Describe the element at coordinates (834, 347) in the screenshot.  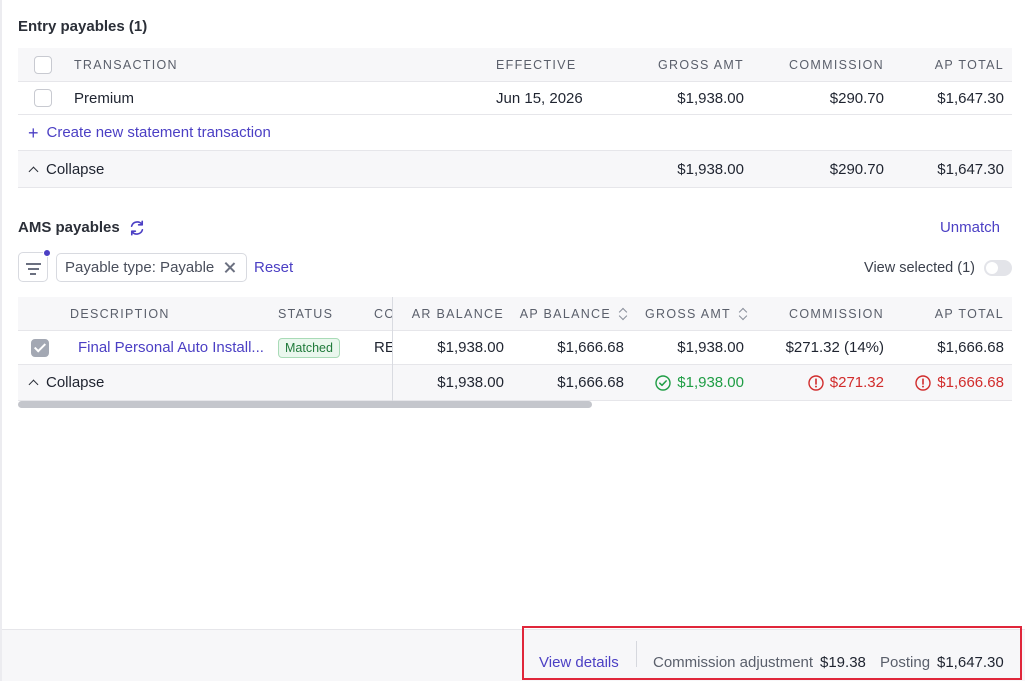
I see `commission-amount: $271.32 (14%)` at that location.